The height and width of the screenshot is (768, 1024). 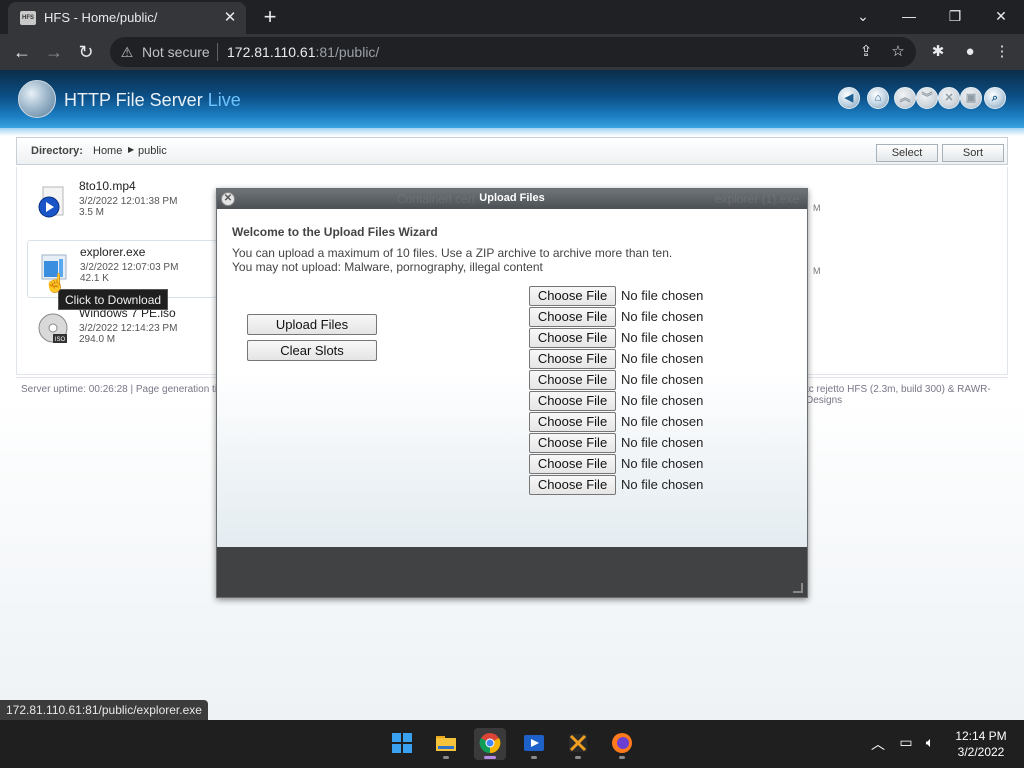 What do you see at coordinates (512, 572) in the screenshot?
I see `dialog-footer` at bounding box center [512, 572].